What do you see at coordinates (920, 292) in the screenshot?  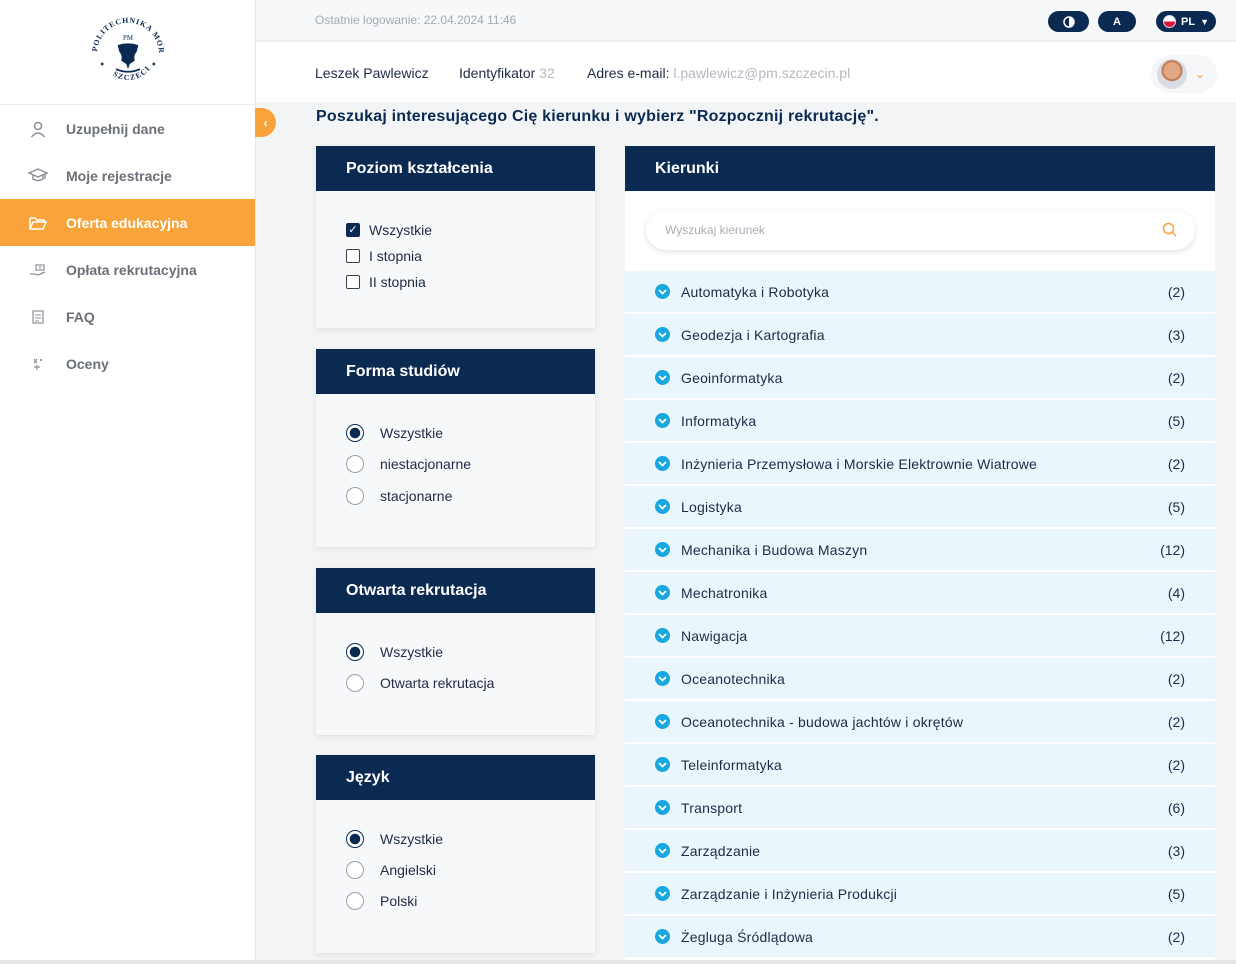 I see `program-row: Automatyka i Robotyka (2)` at bounding box center [920, 292].